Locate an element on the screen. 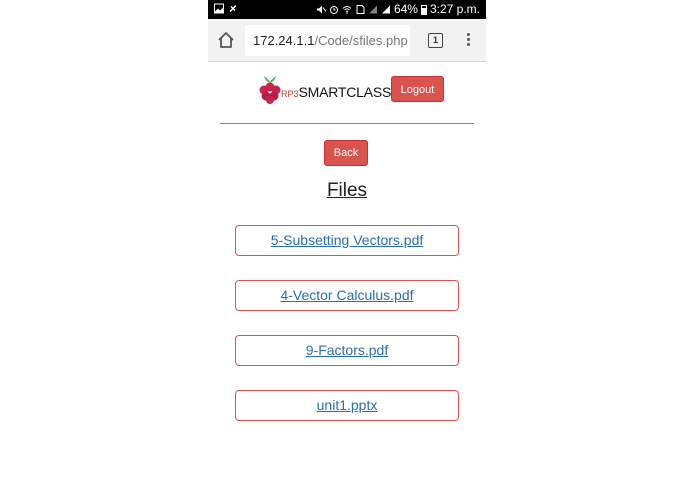 The image size is (695, 494). browser-toolbar: 172.24.1.1/Code/sfiles.php 1 is located at coordinates (347, 40).